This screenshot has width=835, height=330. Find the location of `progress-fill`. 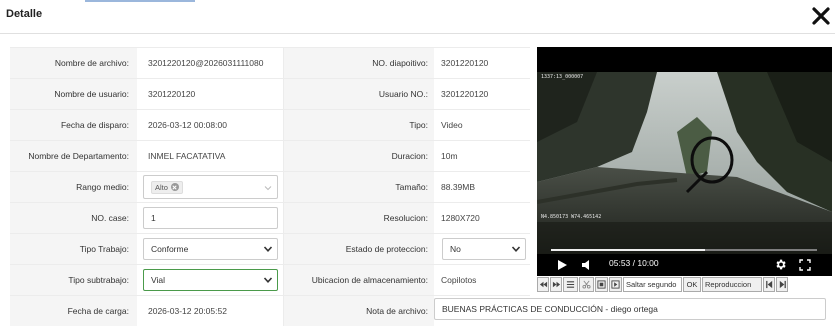

progress-fill is located at coordinates (628, 250).